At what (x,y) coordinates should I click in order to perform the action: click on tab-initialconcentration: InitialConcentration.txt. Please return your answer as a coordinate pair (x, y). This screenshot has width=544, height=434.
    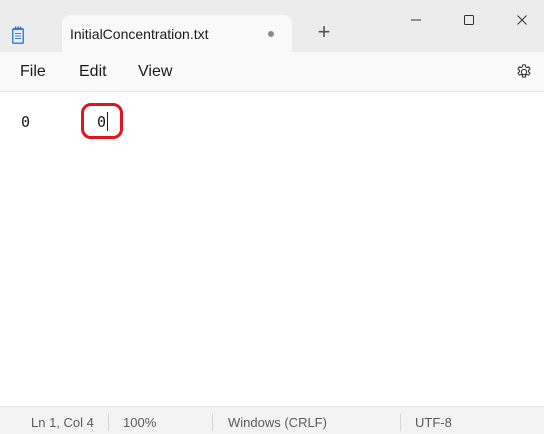
    Looking at the image, I should click on (177, 33).